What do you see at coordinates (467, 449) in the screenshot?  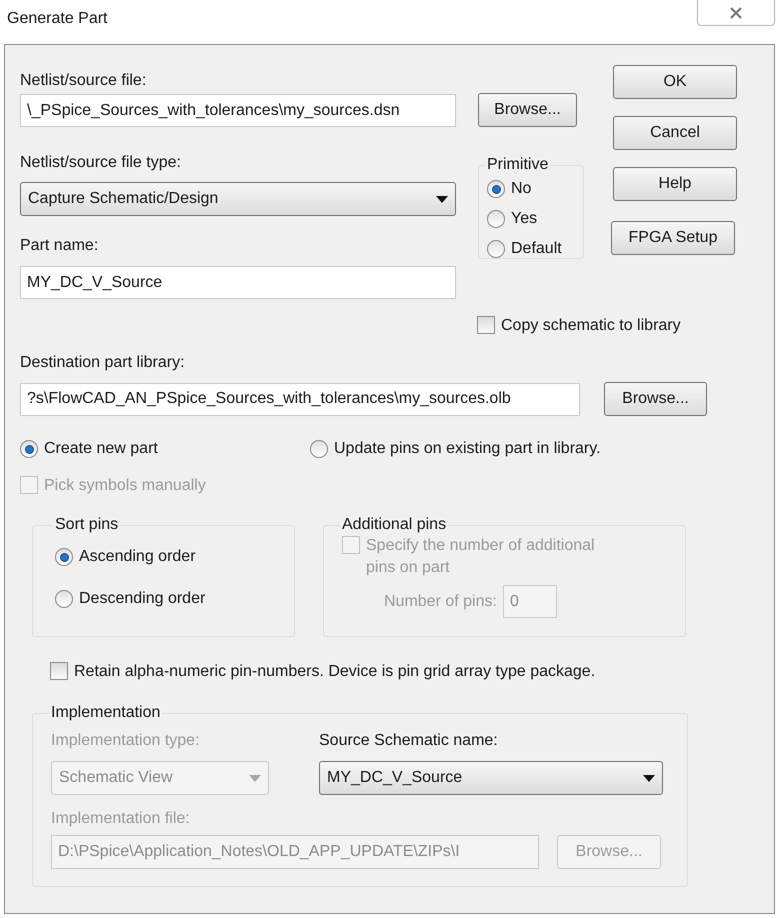 I see `radio-label: Update pins on existing part in library.` at bounding box center [467, 449].